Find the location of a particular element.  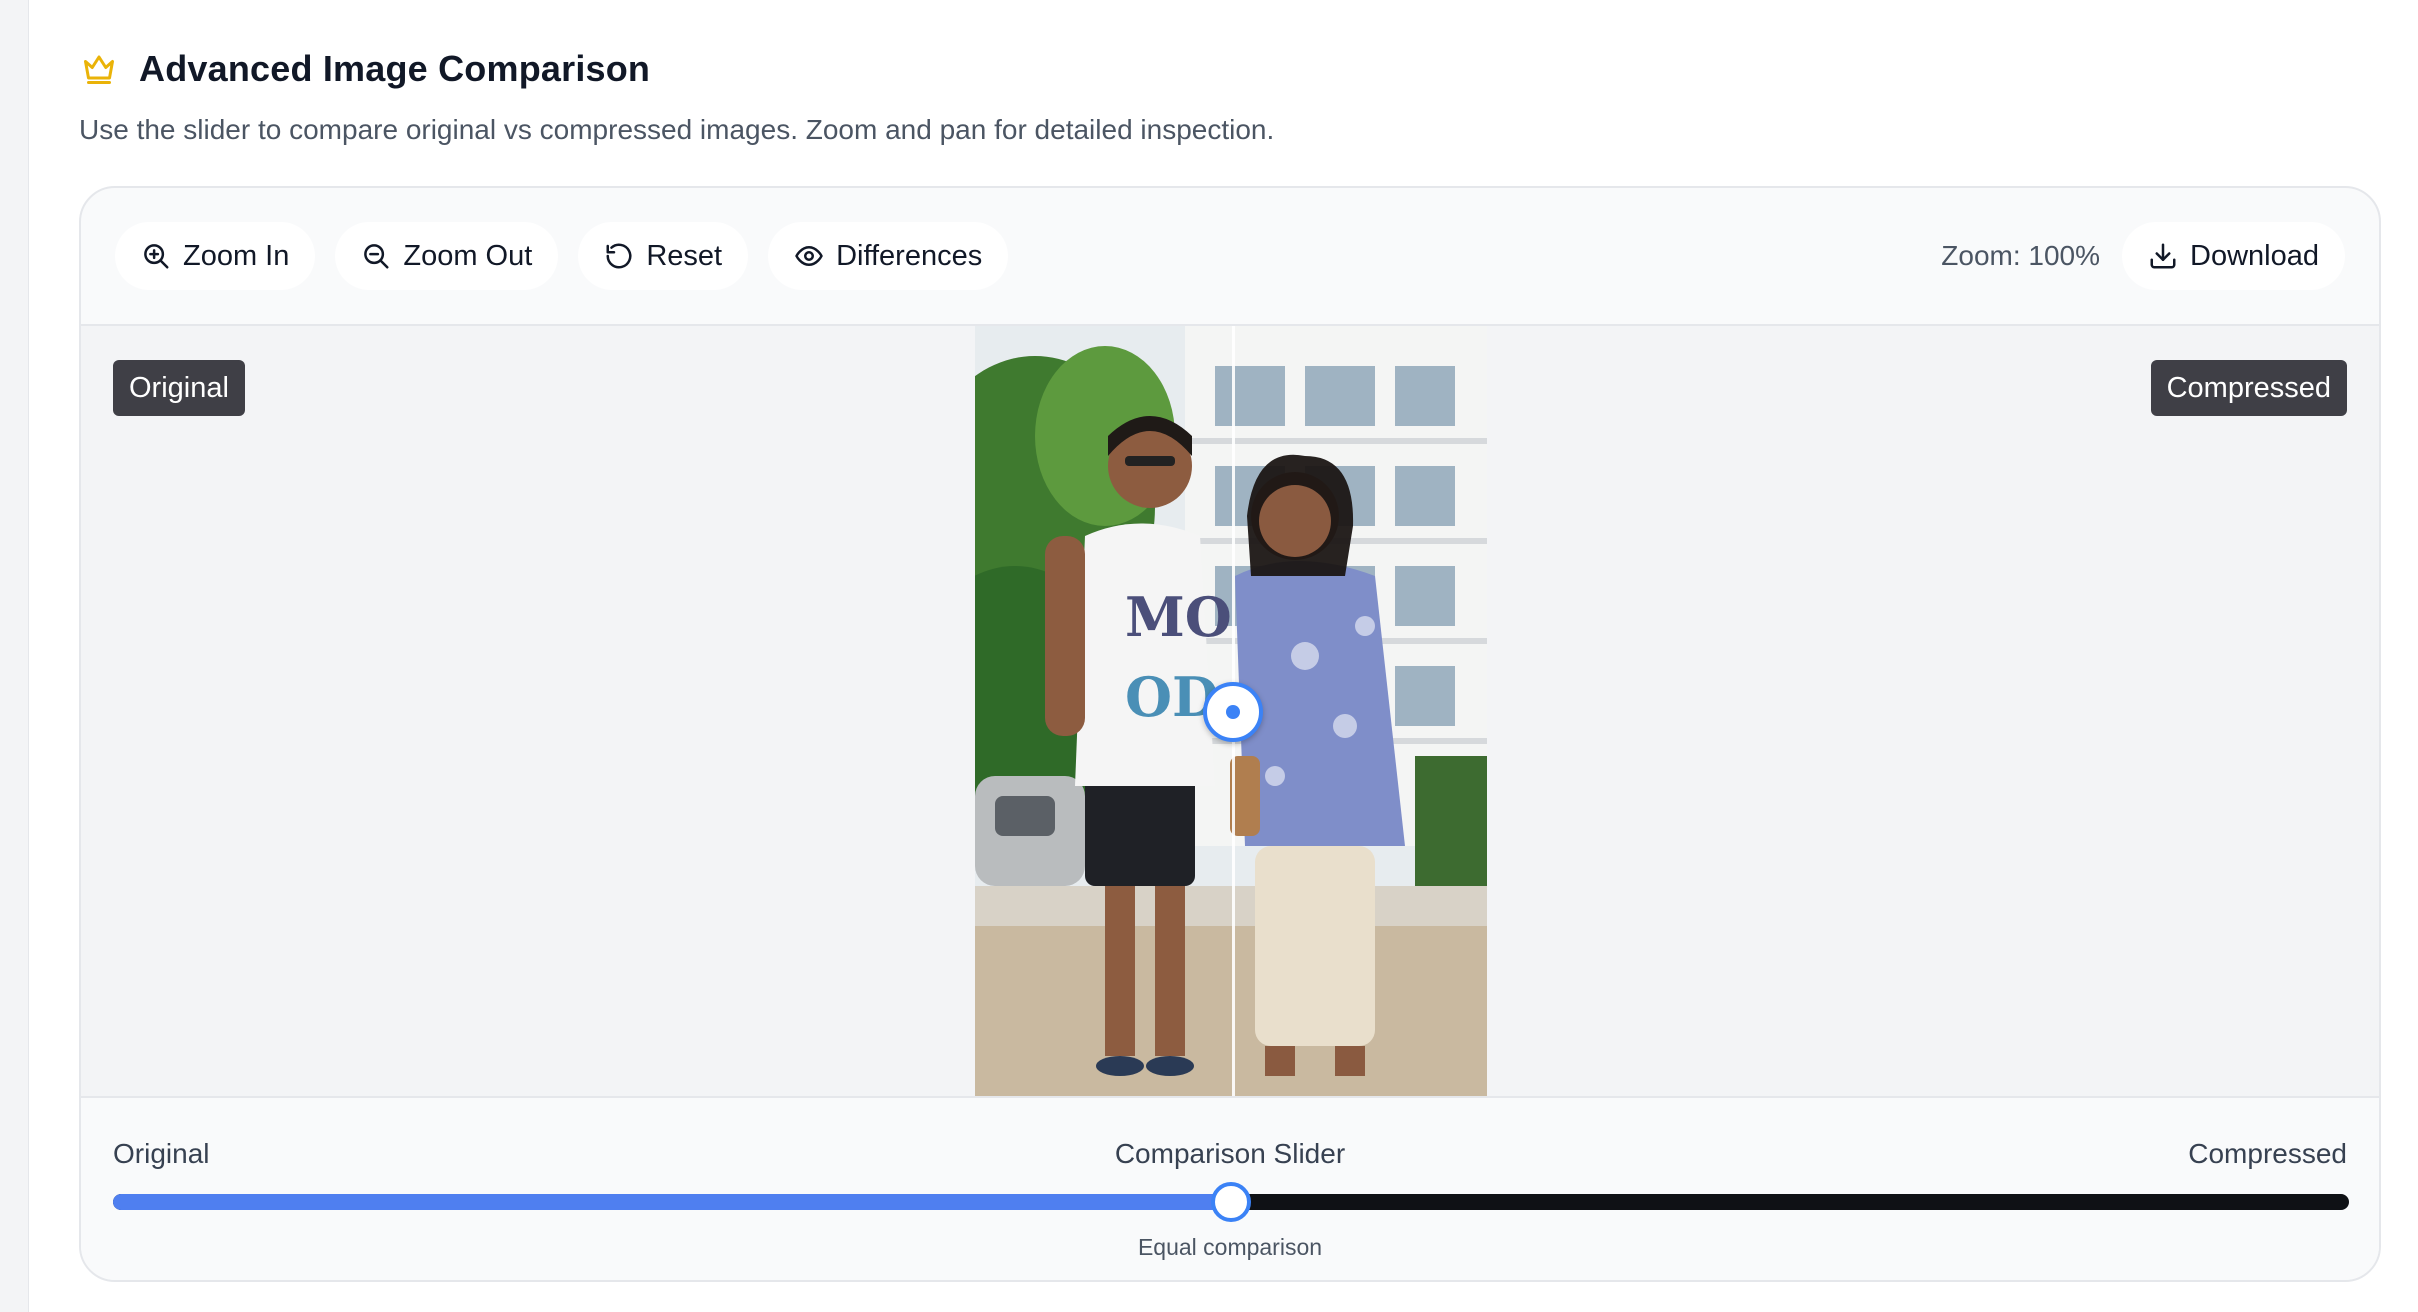

comparison-handle is located at coordinates (1233, 712).